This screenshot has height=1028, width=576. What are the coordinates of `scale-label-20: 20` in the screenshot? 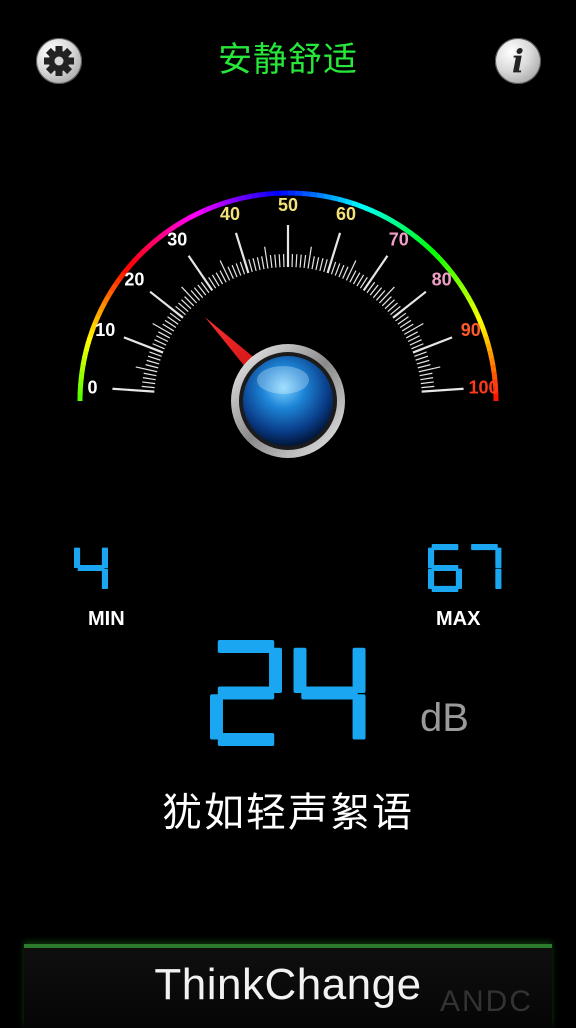 It's located at (134, 279).